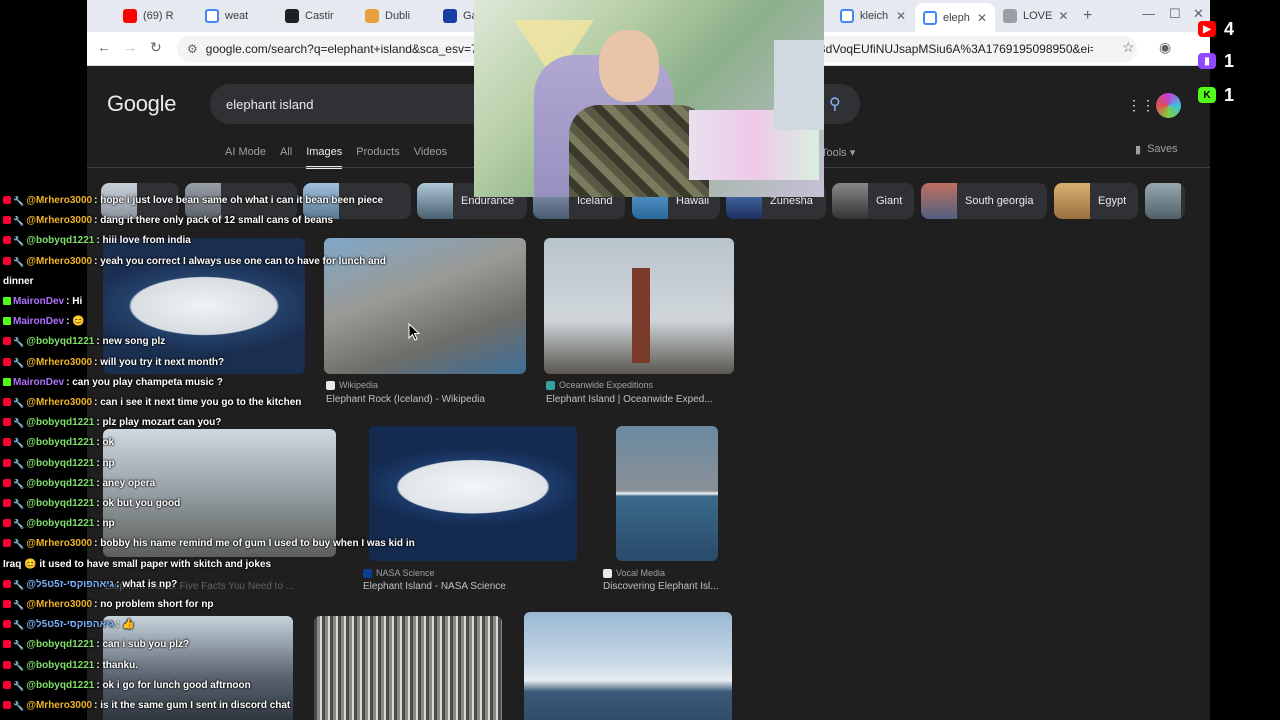 The image size is (1280, 720). Describe the element at coordinates (1223, 29) in the screenshot. I see `youtube-viewer-count: ▶ 4` at that location.